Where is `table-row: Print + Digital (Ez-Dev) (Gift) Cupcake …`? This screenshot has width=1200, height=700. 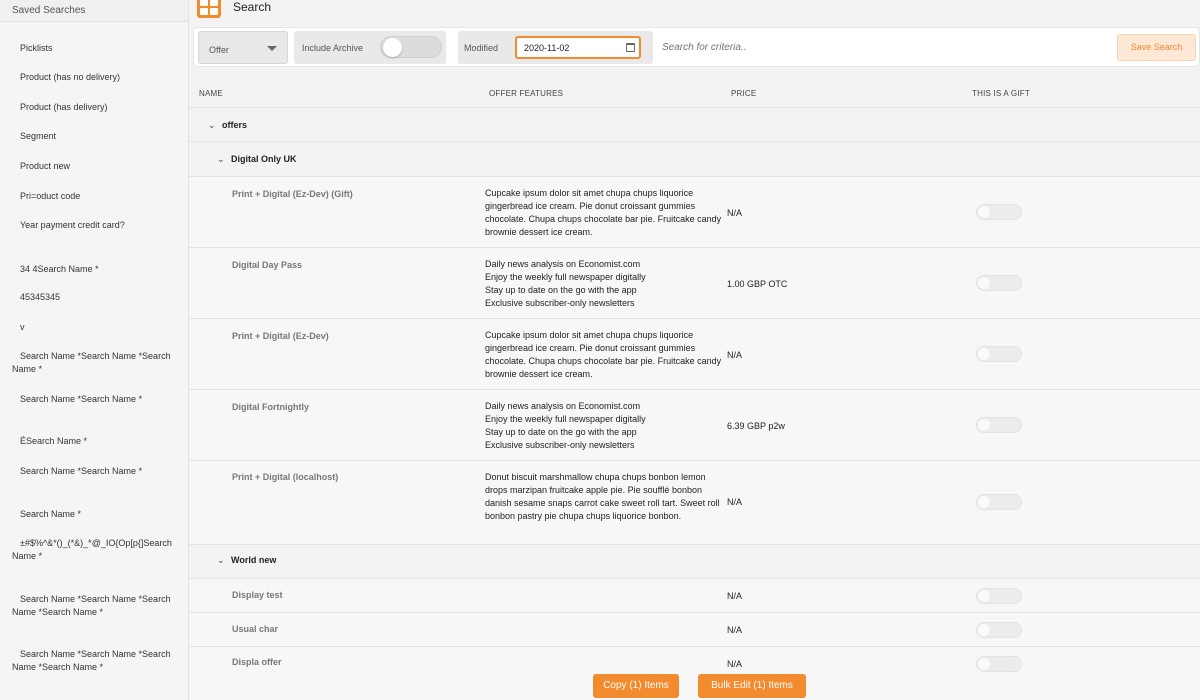
table-row: Print + Digital (Ez-Dev) (Gift) Cupcake … is located at coordinates (694, 211).